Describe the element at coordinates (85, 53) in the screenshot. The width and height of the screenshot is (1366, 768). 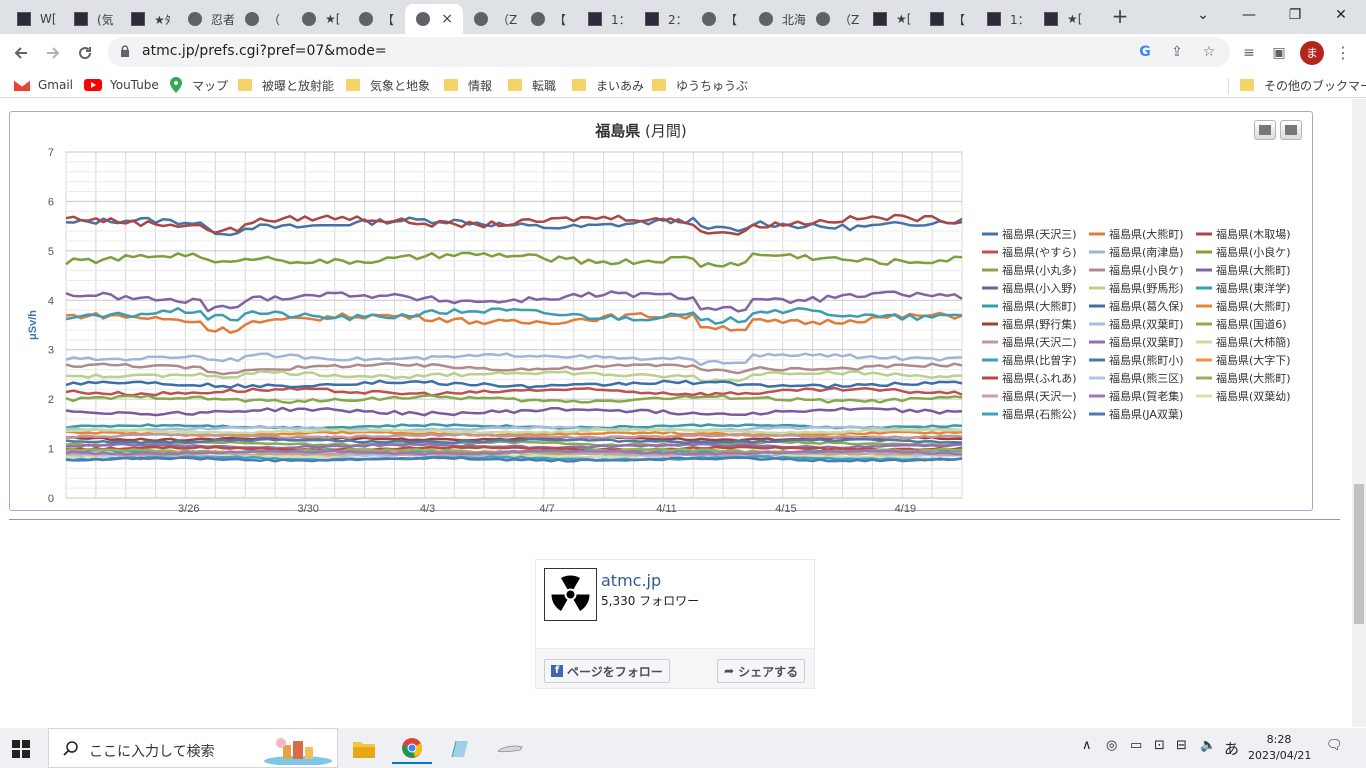
I see `reload-button` at that location.